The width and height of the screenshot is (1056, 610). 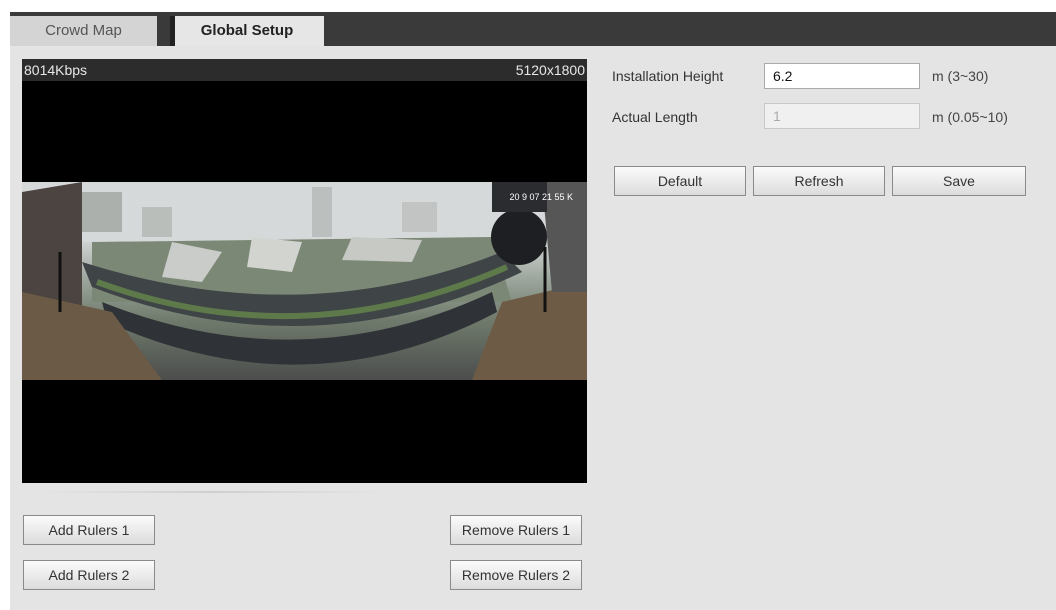 I want to click on refresh-button: Refresh, so click(x=819, y=181).